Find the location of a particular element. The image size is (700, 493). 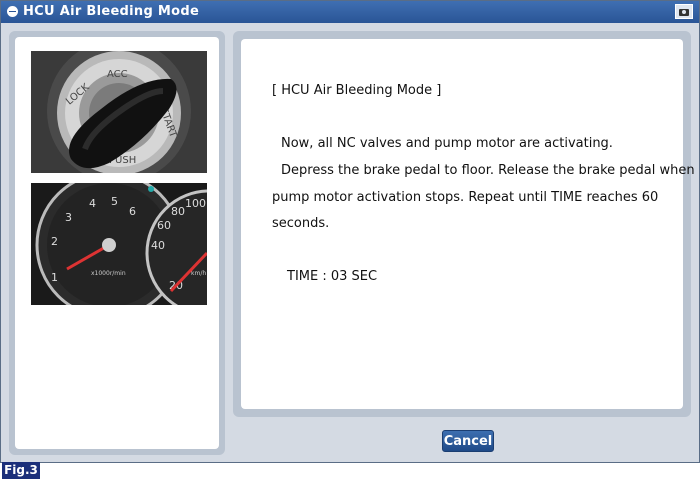

tach-label-3: 3 is located at coordinates (68, 217).